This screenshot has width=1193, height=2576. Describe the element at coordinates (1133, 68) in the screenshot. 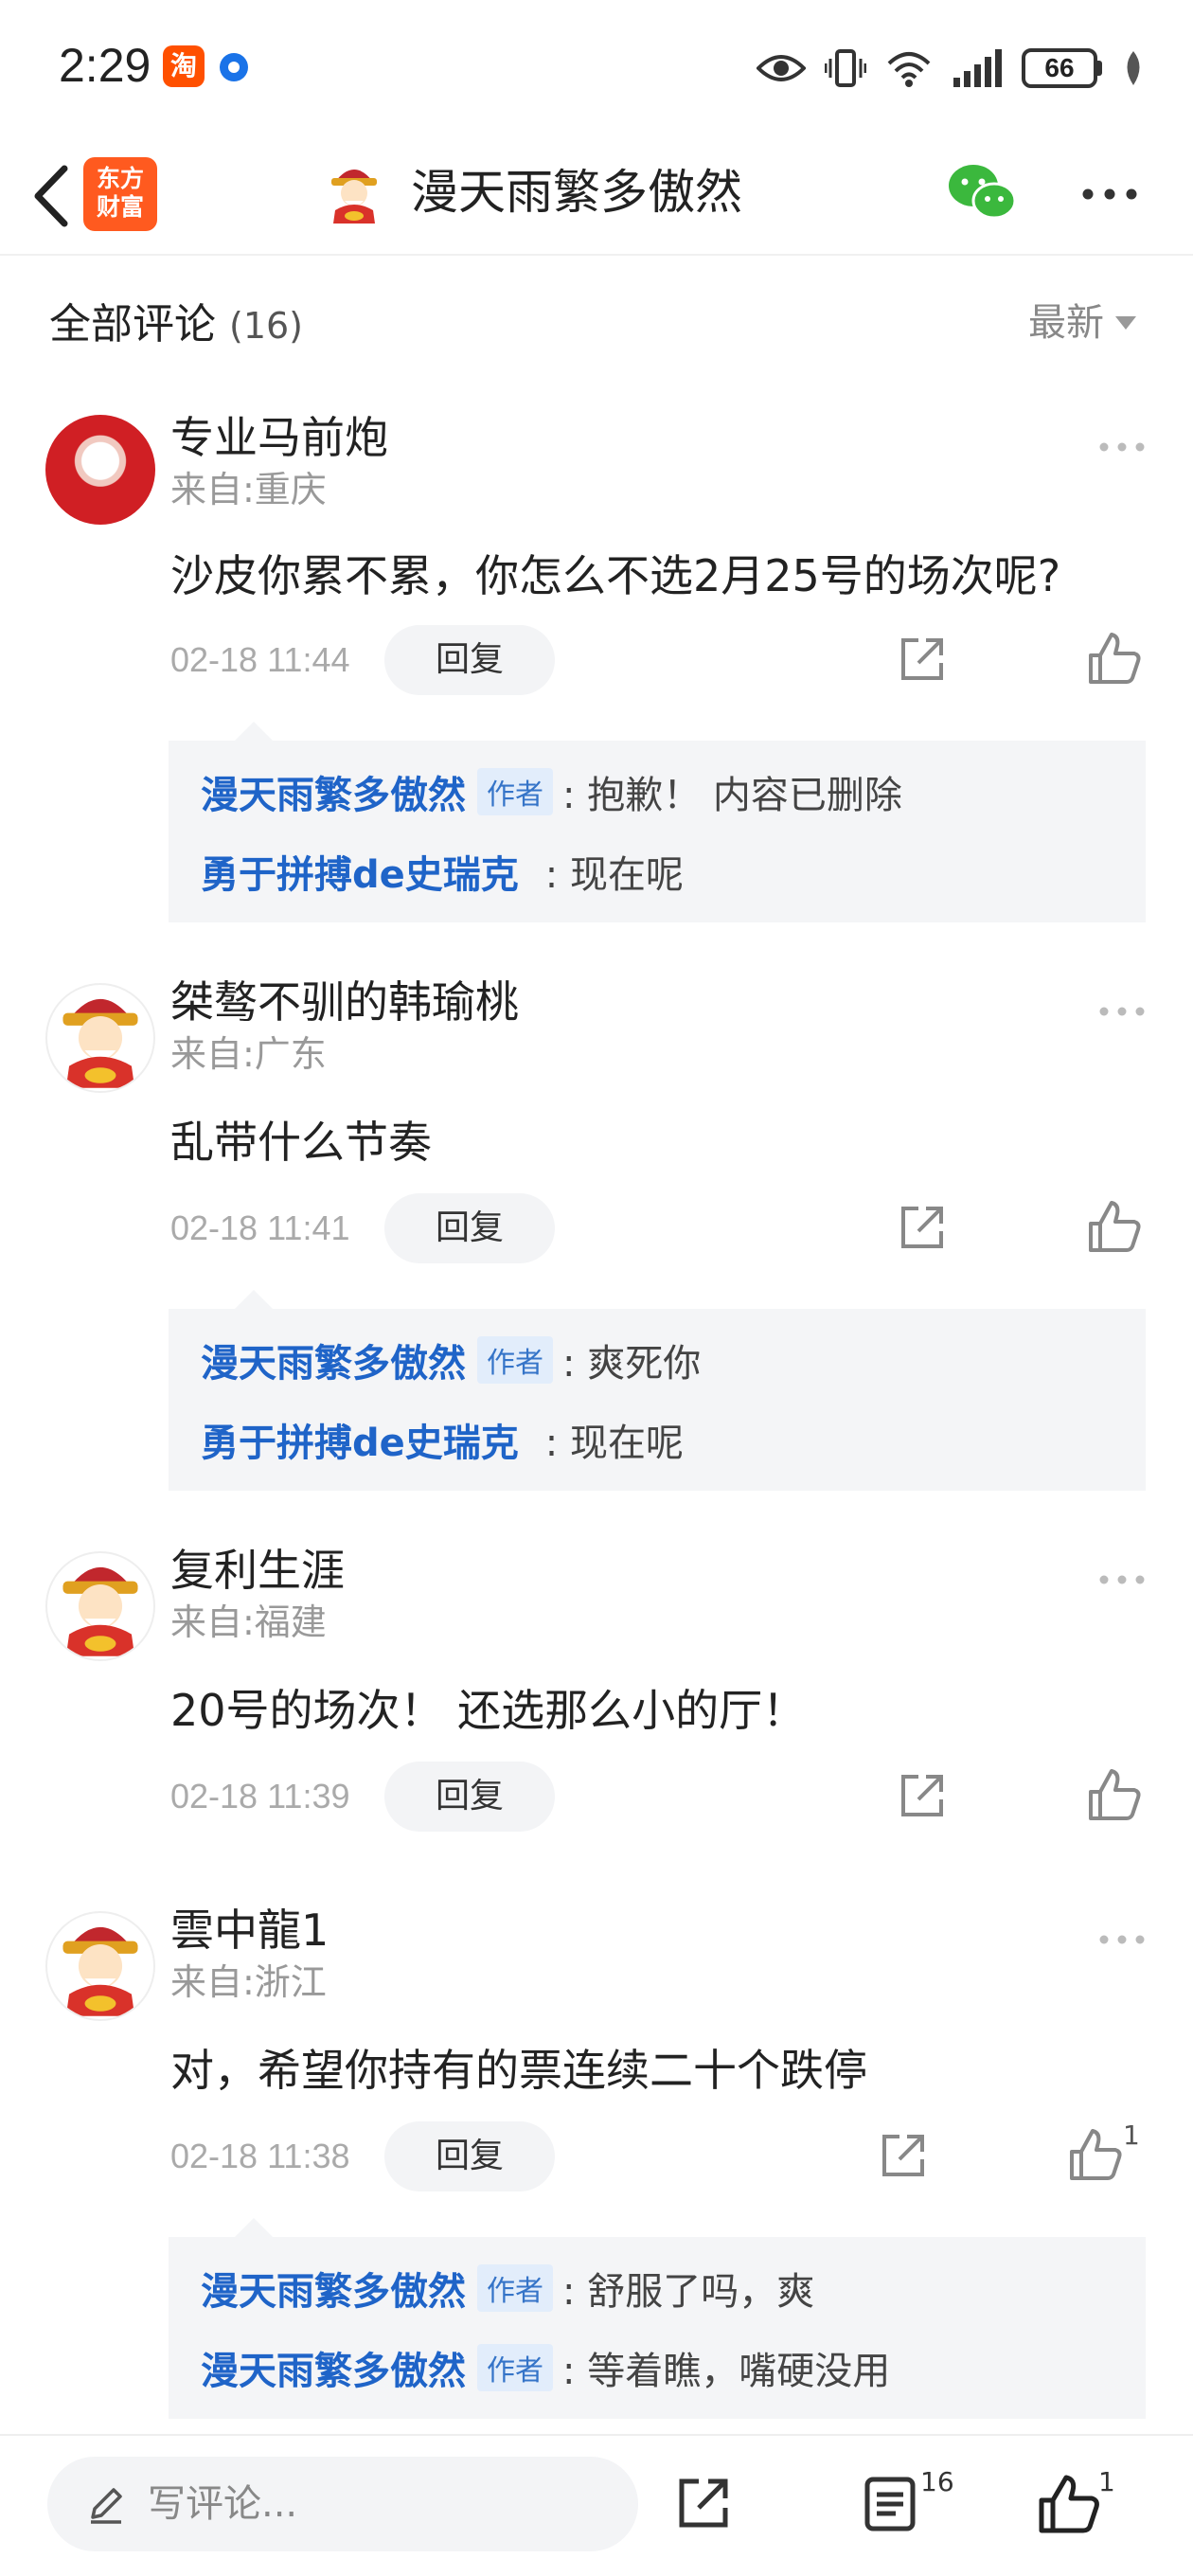

I see `leaf-icon` at that location.